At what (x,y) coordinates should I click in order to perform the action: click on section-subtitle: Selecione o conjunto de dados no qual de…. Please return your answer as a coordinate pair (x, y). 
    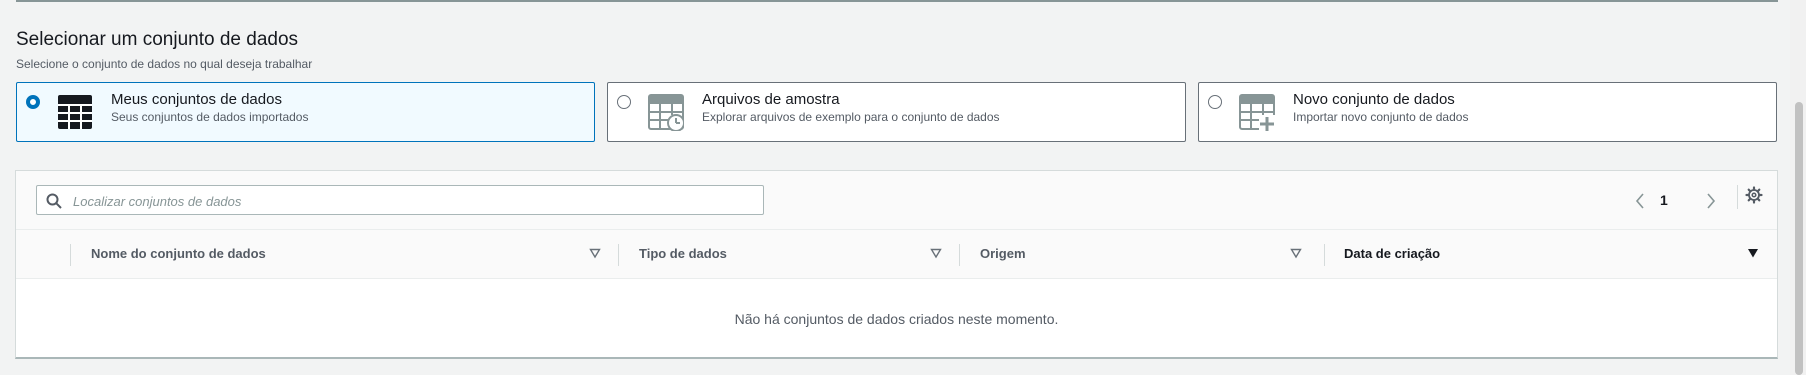
    Looking at the image, I should click on (164, 64).